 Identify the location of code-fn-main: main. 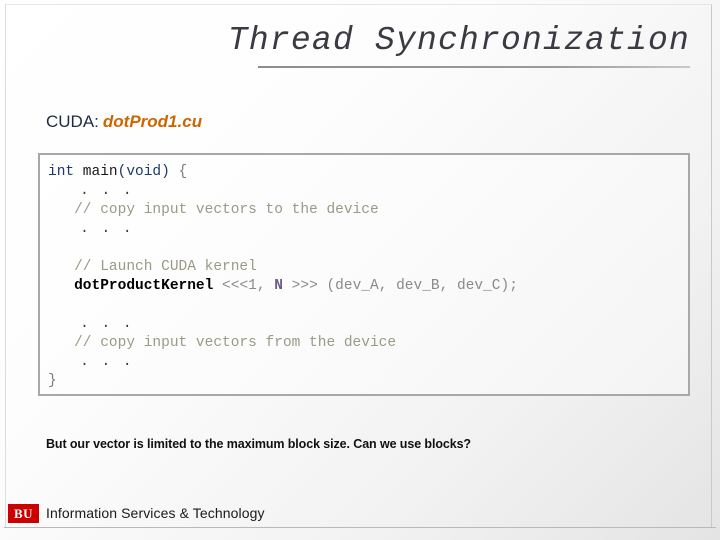
(96, 172).